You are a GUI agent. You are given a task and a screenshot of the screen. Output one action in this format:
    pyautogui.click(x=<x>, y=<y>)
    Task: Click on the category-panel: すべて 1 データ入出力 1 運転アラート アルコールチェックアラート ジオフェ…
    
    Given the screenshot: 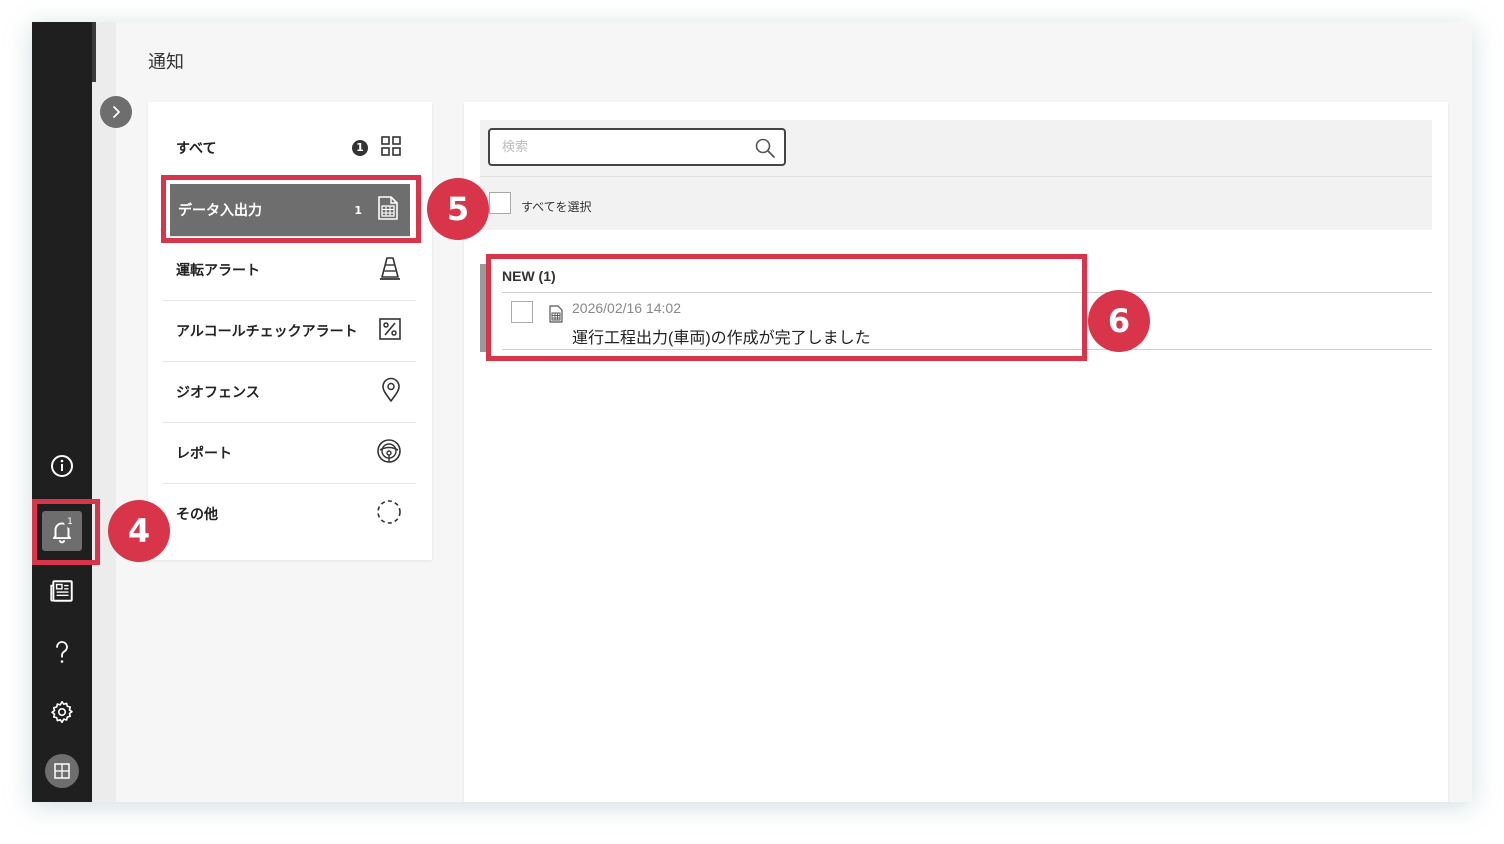 What is the action you would take?
    pyautogui.click(x=290, y=331)
    